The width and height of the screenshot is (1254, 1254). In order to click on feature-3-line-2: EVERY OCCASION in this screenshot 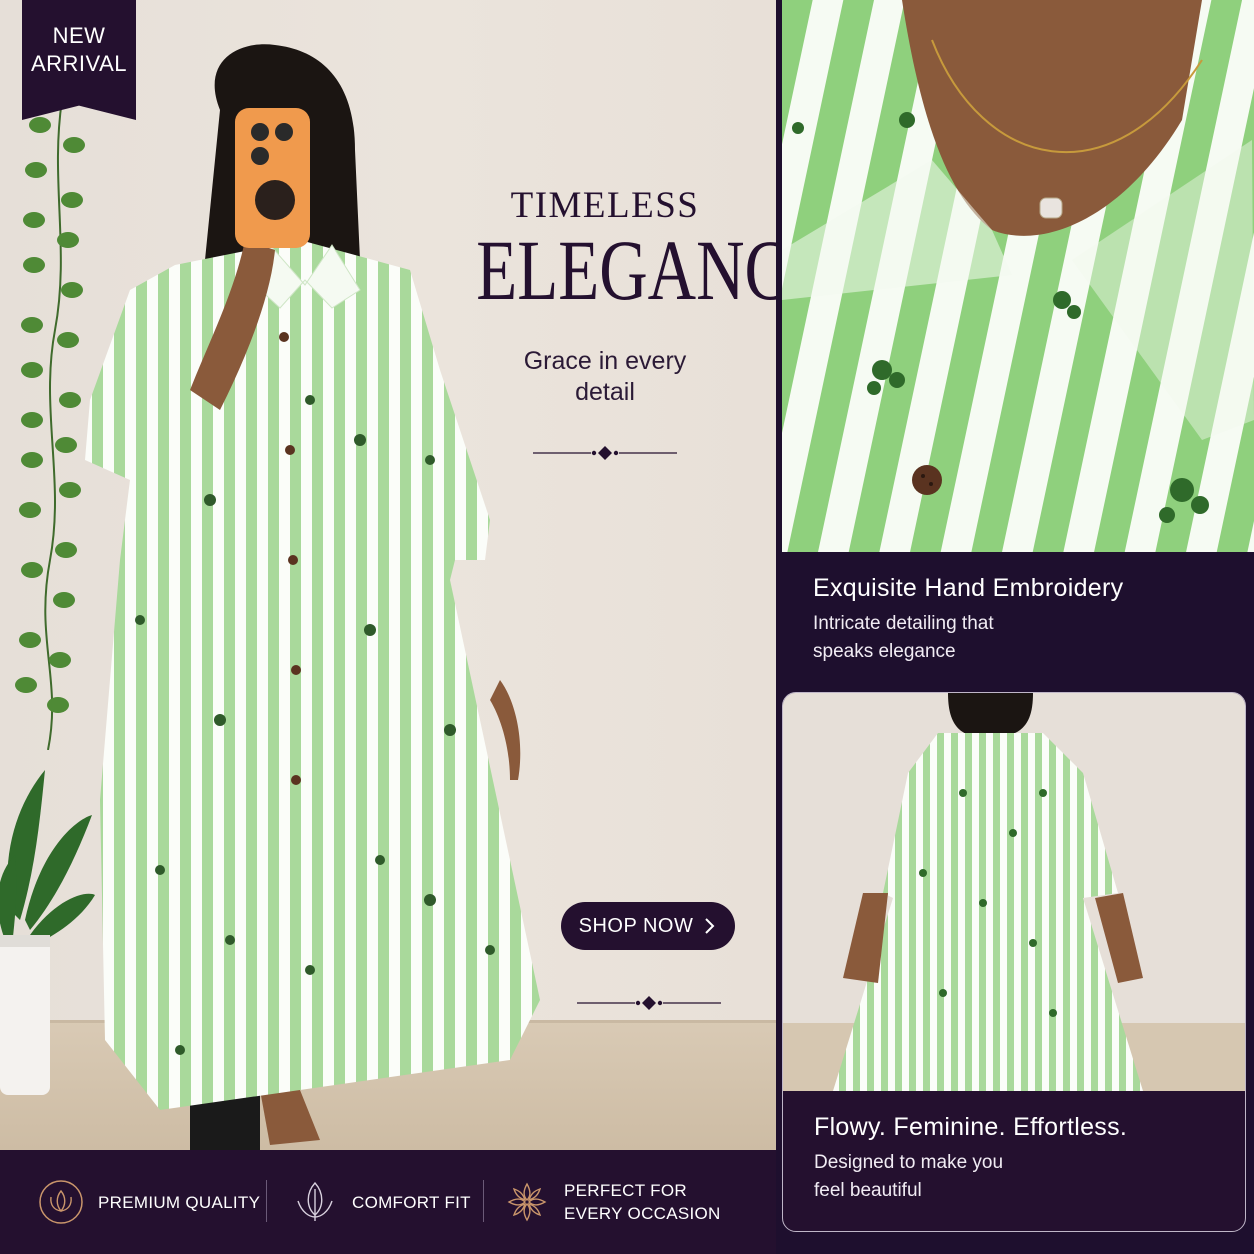, I will do `click(642, 1213)`.